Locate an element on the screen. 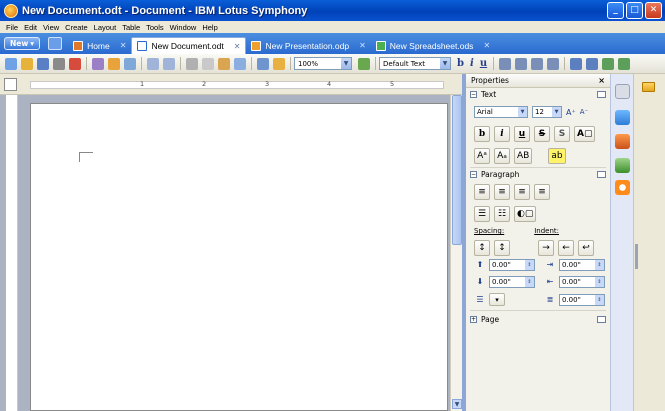  style-icon is located at coordinates (98, 63).